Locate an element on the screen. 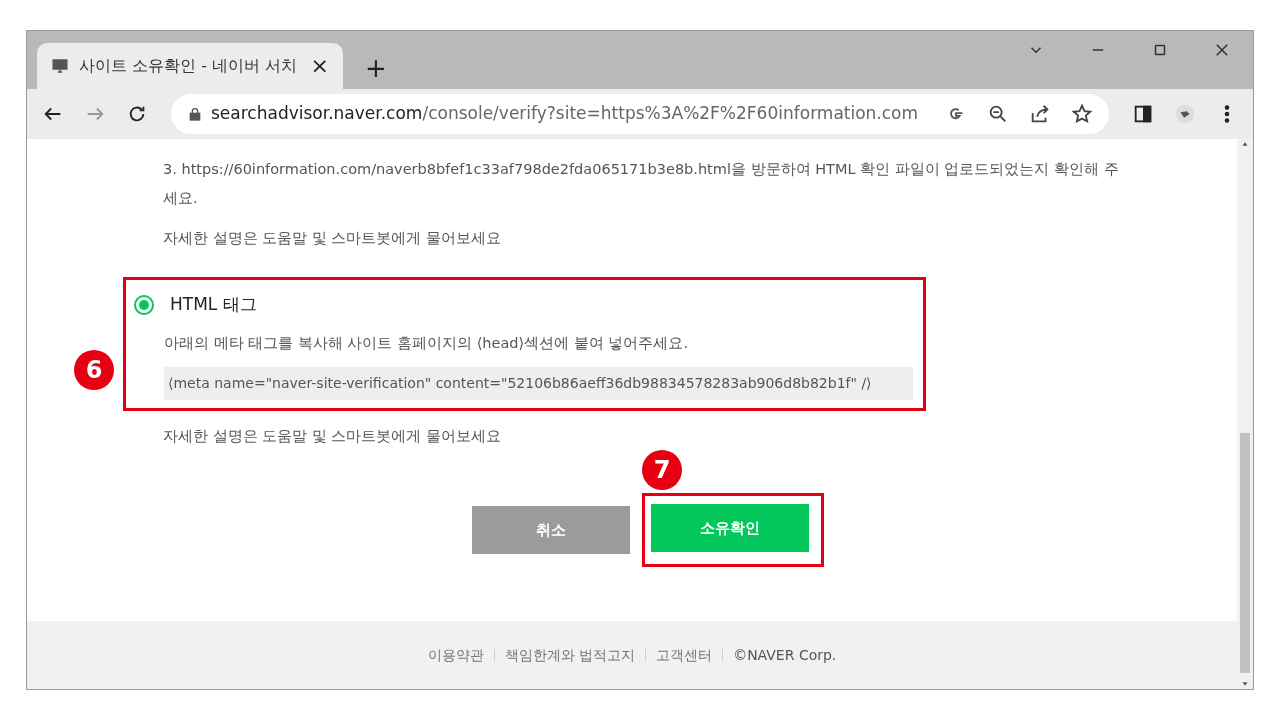  browser-tab: 사이트 소유확인 - 네이버 서치 × is located at coordinates (190, 66).